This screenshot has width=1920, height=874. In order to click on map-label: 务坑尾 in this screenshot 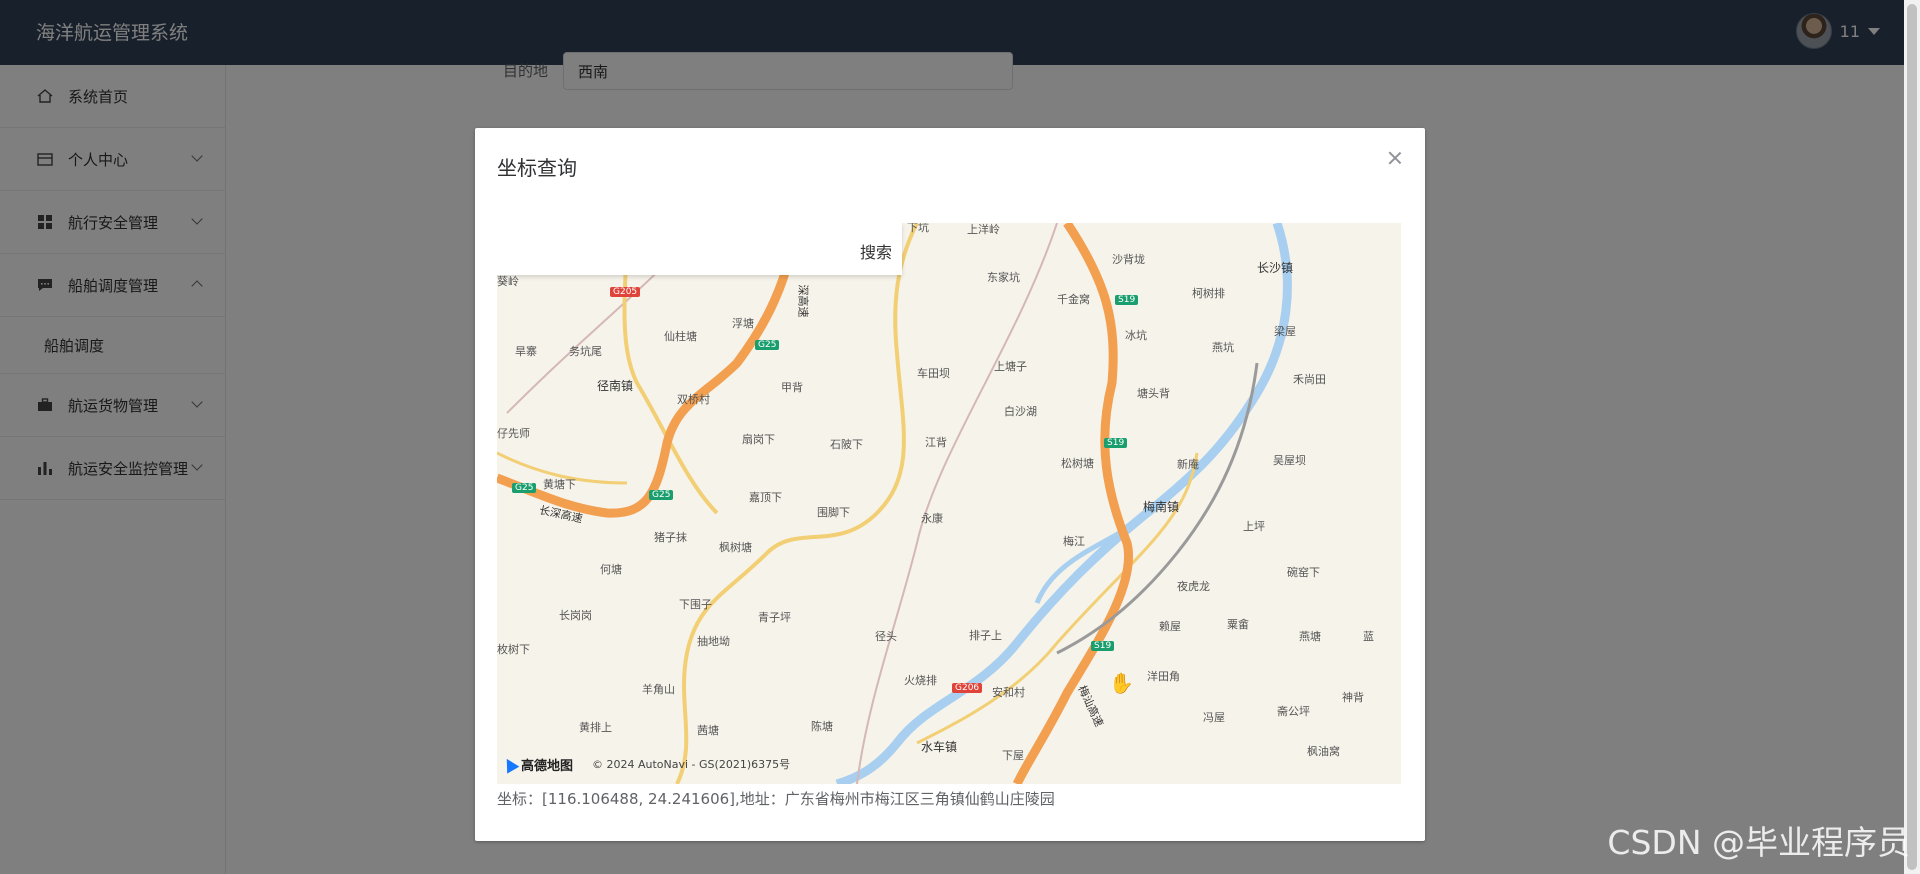, I will do `click(585, 351)`.